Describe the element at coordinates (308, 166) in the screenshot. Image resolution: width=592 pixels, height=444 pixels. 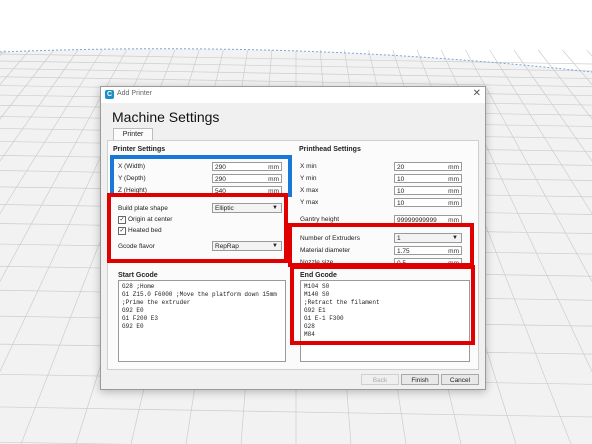
I see `x-min-label: X min` at that location.